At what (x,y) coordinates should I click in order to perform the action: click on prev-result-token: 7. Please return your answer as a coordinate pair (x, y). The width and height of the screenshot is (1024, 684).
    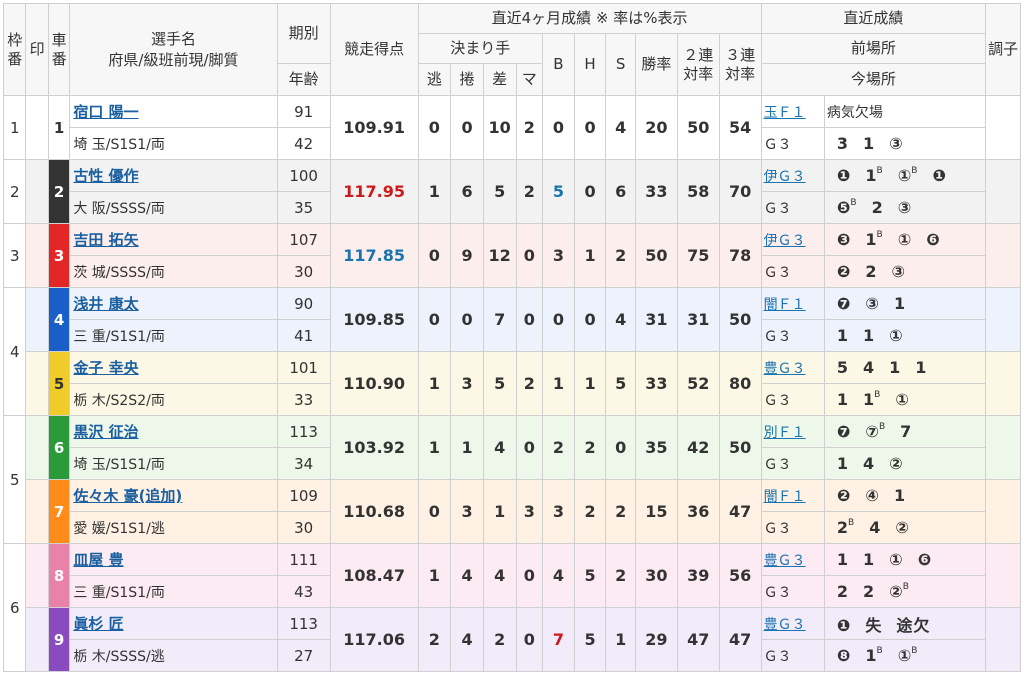
    Looking at the image, I should click on (906, 431).